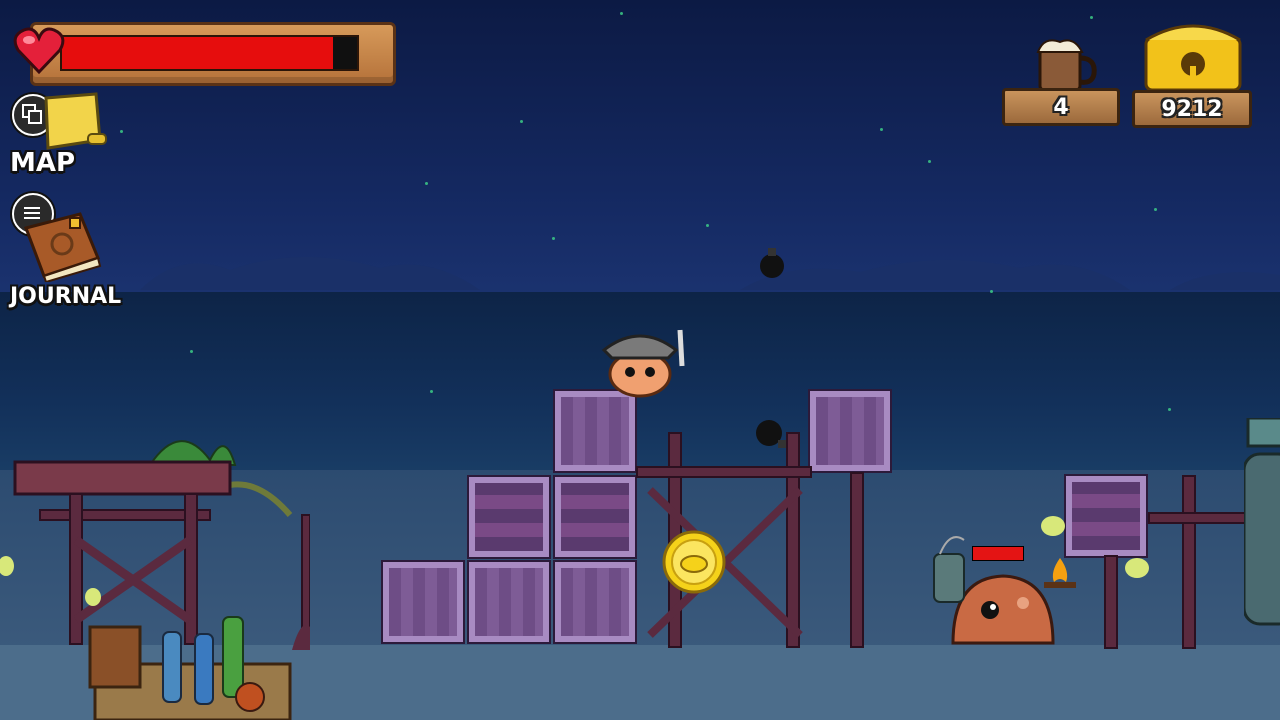 The height and width of the screenshot is (720, 1280). Describe the element at coordinates (65, 296) in the screenshot. I see `journal-label: JOURNAL` at that location.